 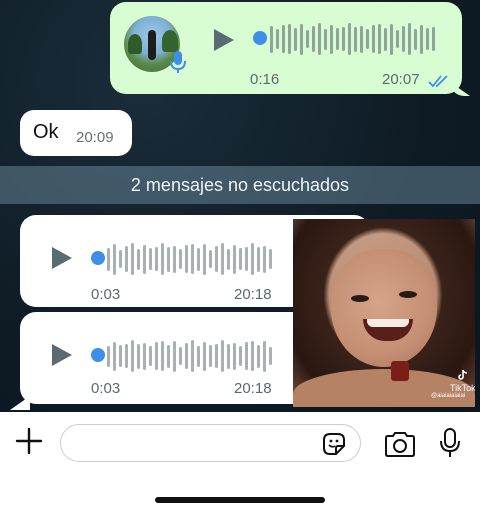 What do you see at coordinates (462, 374) in the screenshot?
I see `tiktok-logo-icon` at bounding box center [462, 374].